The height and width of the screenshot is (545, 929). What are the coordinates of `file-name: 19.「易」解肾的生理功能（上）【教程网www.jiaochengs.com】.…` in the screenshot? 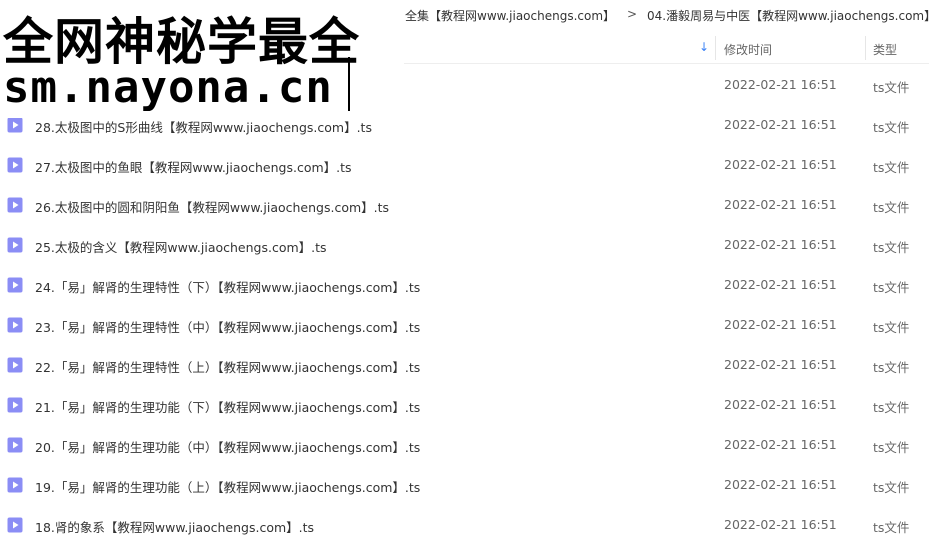 It's located at (228, 487).